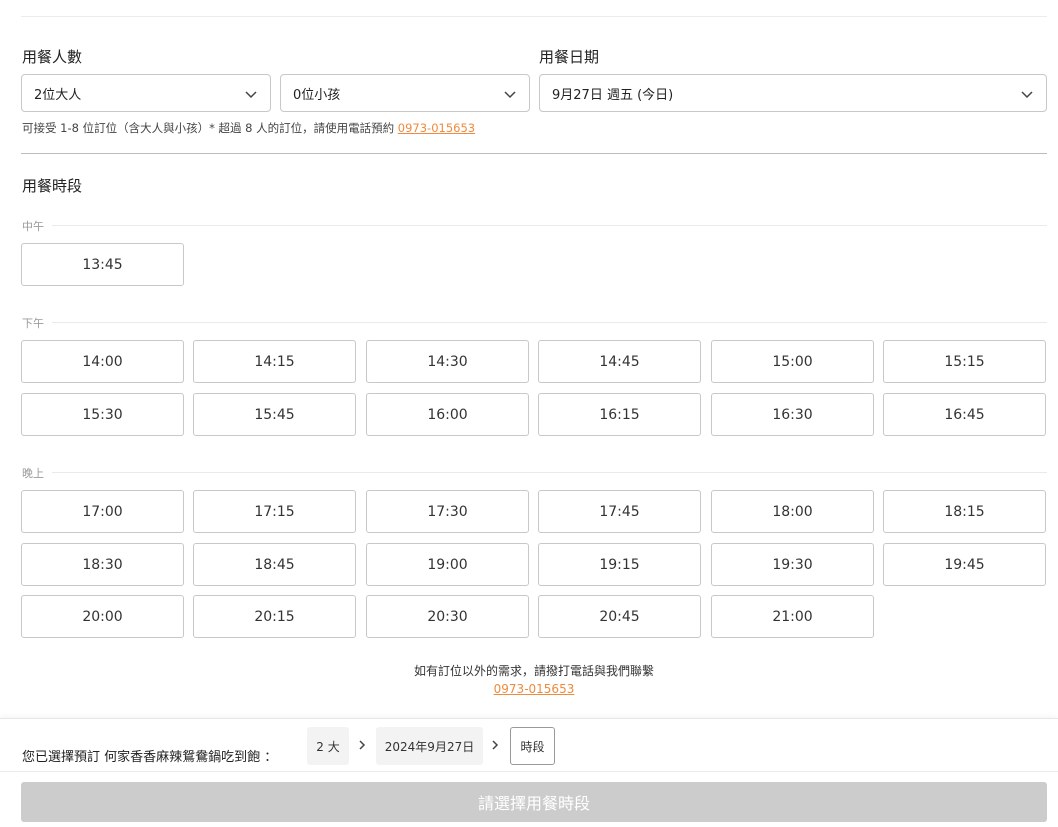 The height and width of the screenshot is (827, 1058). I want to click on summary-text: 您已選擇預訂 何家香香麻辣鴛鴦鍋吃到飽 ：, so click(150, 757).